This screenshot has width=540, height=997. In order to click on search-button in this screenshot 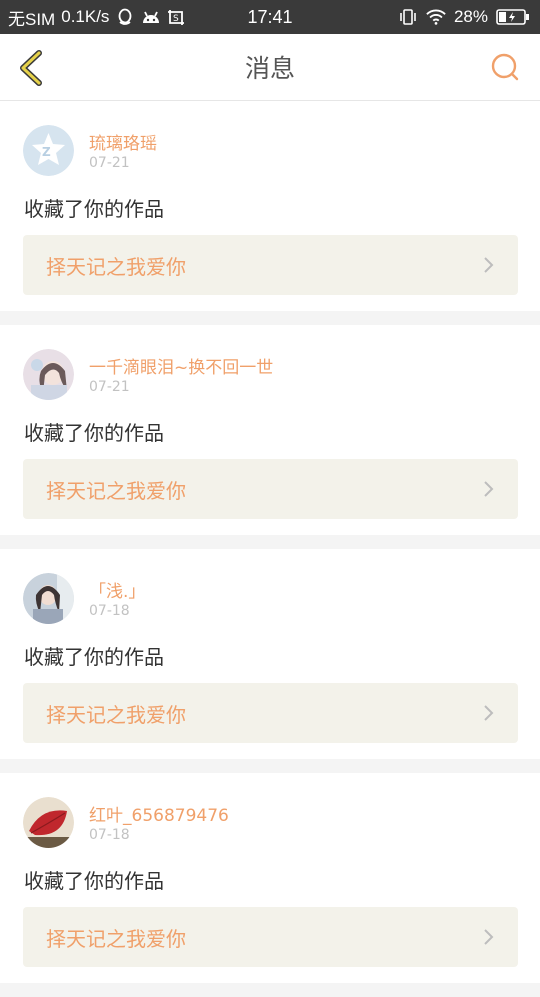, I will do `click(505, 67)`.